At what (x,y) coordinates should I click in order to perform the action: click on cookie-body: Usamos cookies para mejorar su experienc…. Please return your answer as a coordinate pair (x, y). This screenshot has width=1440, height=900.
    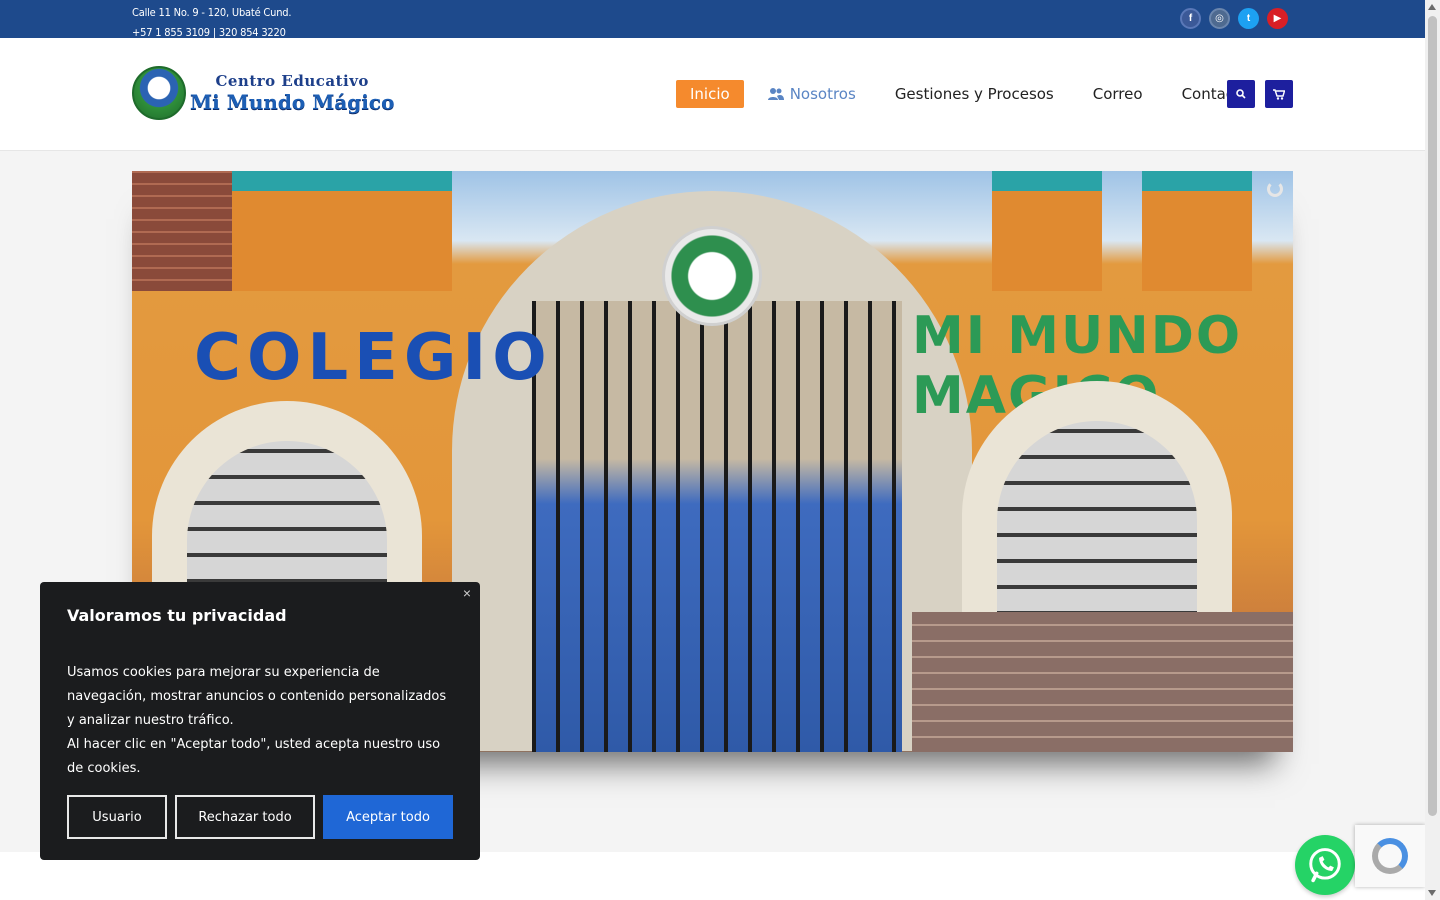
    Looking at the image, I should click on (257, 720).